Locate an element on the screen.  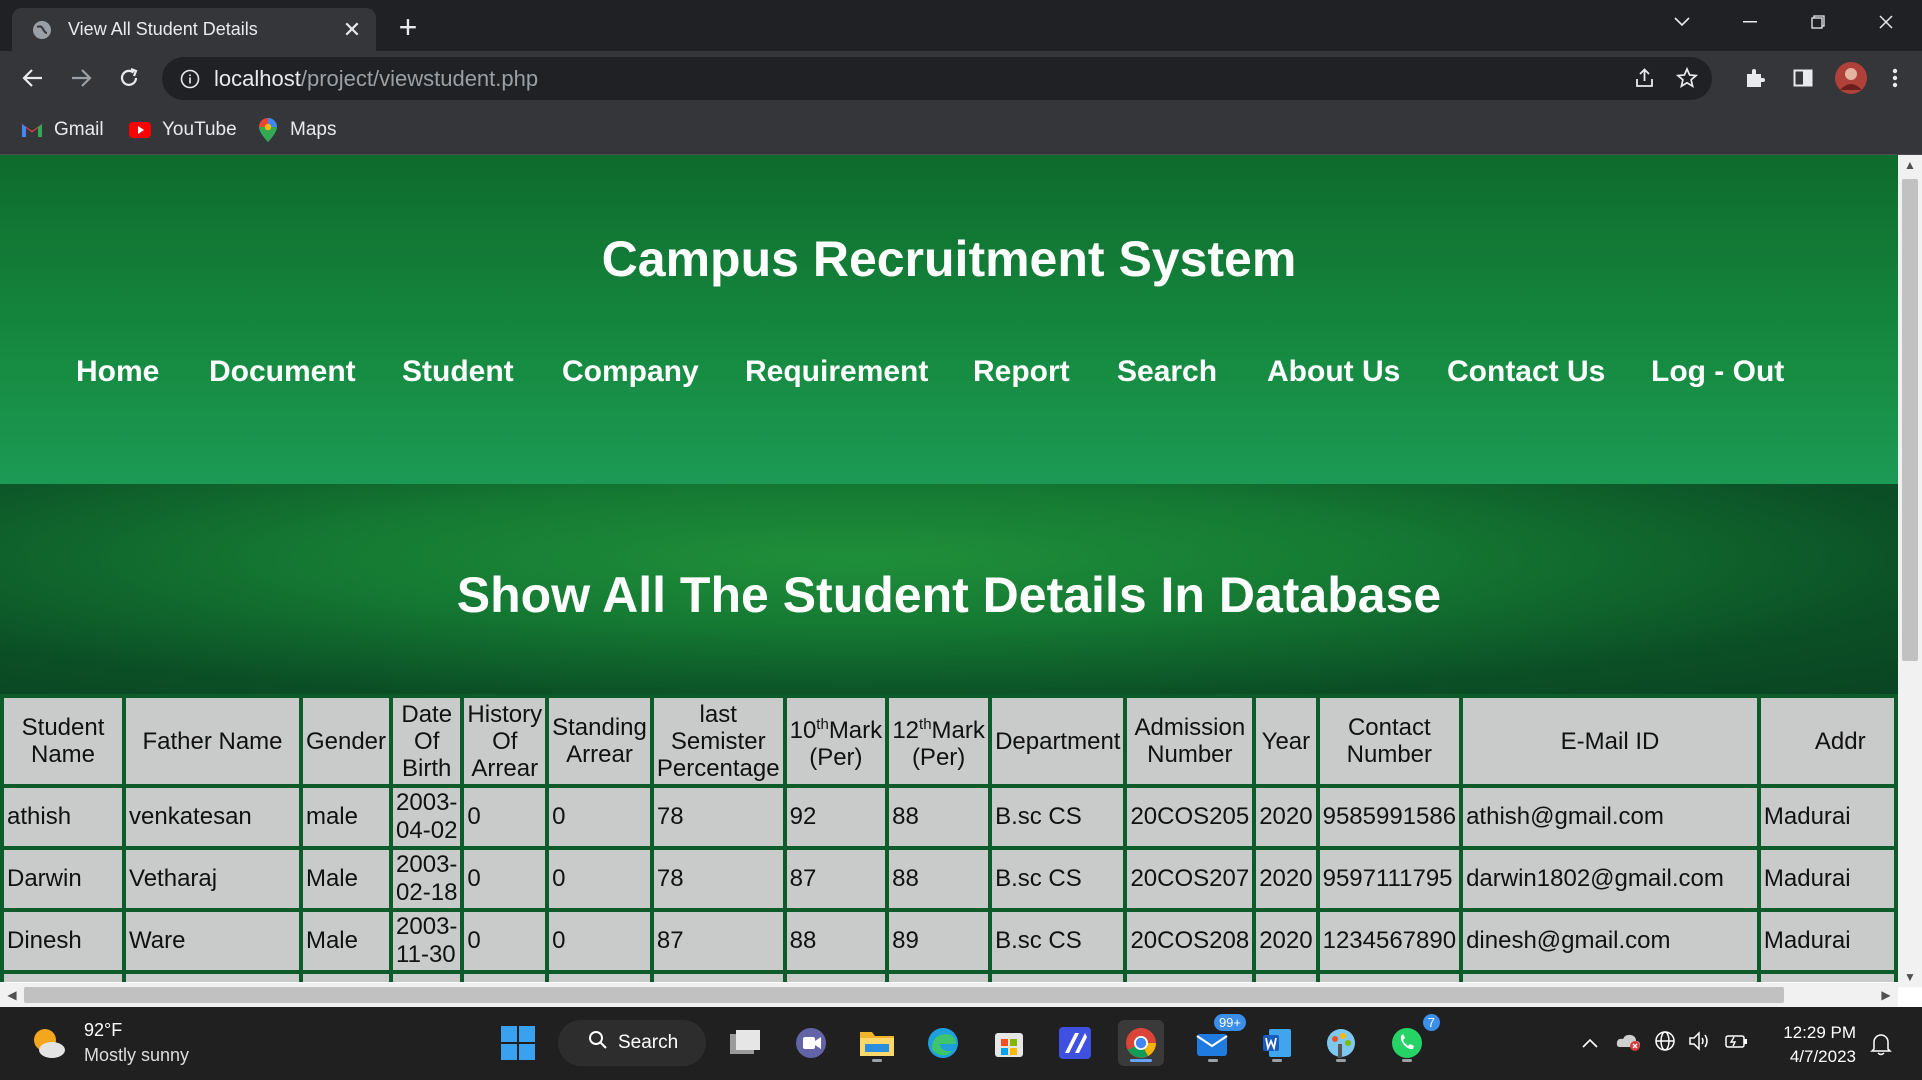
onedrive-error-icon is located at coordinates (1629, 1043).